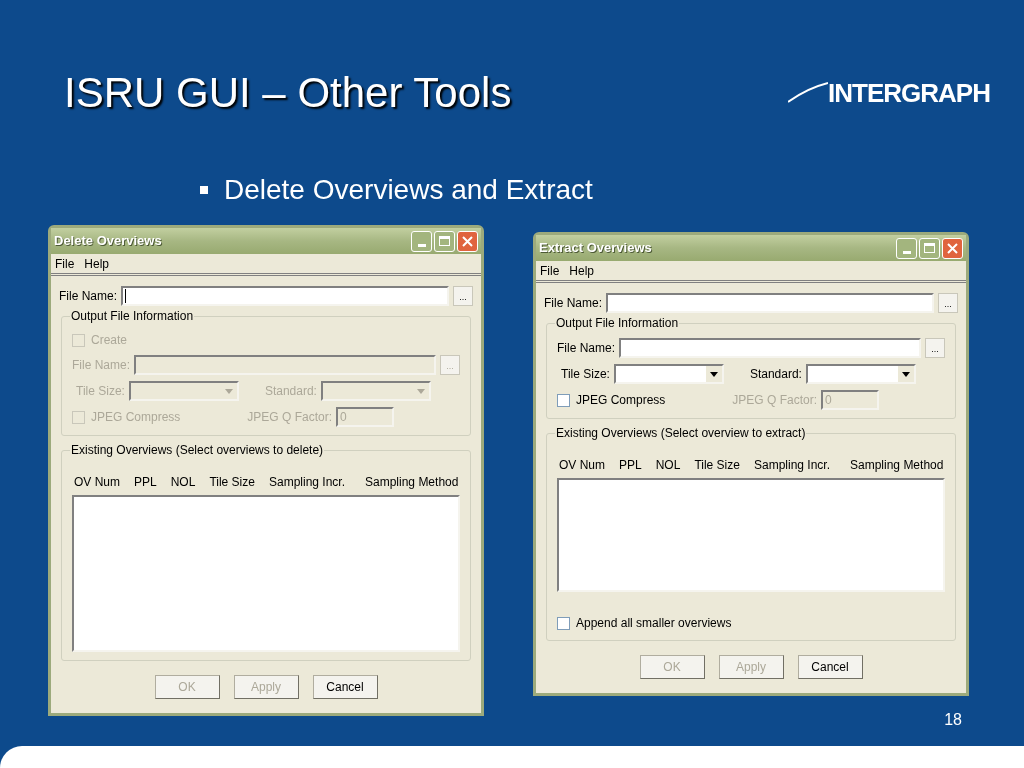 The height and width of the screenshot is (768, 1024). I want to click on list-box, so click(751, 535).